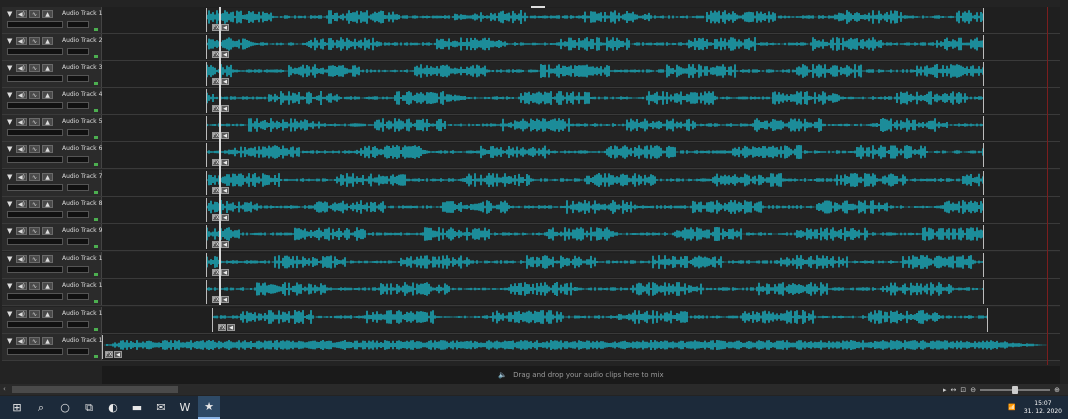 The width and height of the screenshot is (1068, 419). I want to click on track-name: Audio Track 6, so click(82, 148).